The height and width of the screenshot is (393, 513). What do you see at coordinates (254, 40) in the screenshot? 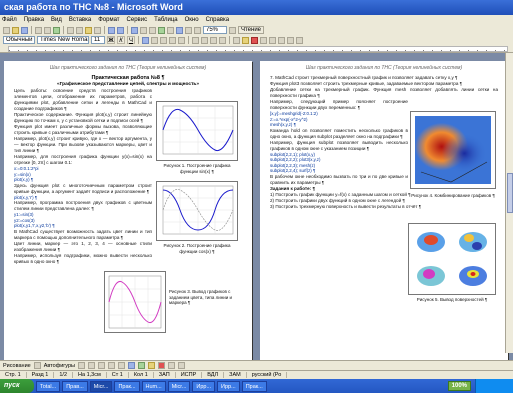
I see `font-color-icon` at bounding box center [254, 40].